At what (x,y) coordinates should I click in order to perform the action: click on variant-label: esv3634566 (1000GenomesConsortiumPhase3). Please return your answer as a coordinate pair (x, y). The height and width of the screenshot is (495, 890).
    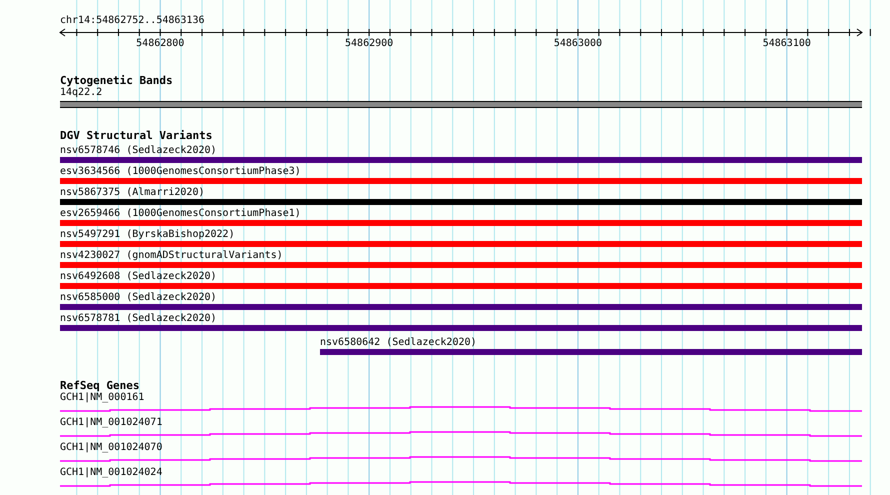
    Looking at the image, I should click on (180, 172).